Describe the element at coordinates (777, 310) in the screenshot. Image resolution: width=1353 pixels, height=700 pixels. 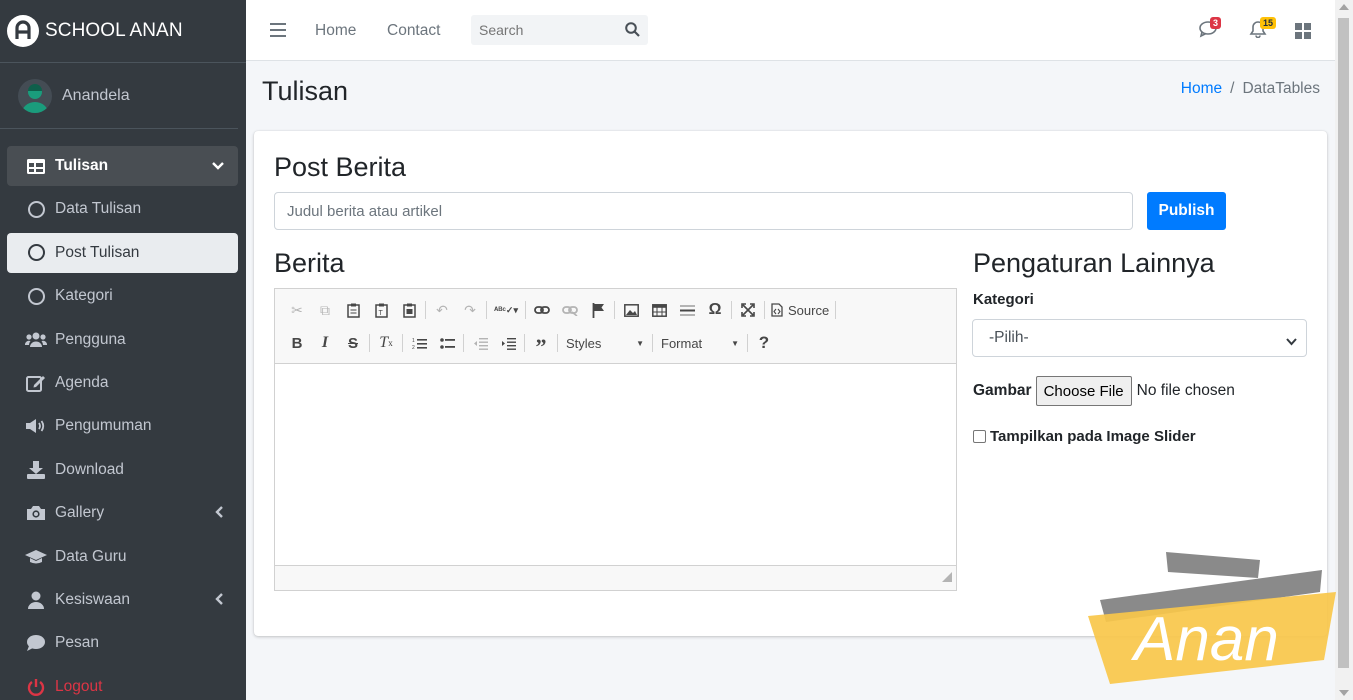
I see `source-icon` at that location.